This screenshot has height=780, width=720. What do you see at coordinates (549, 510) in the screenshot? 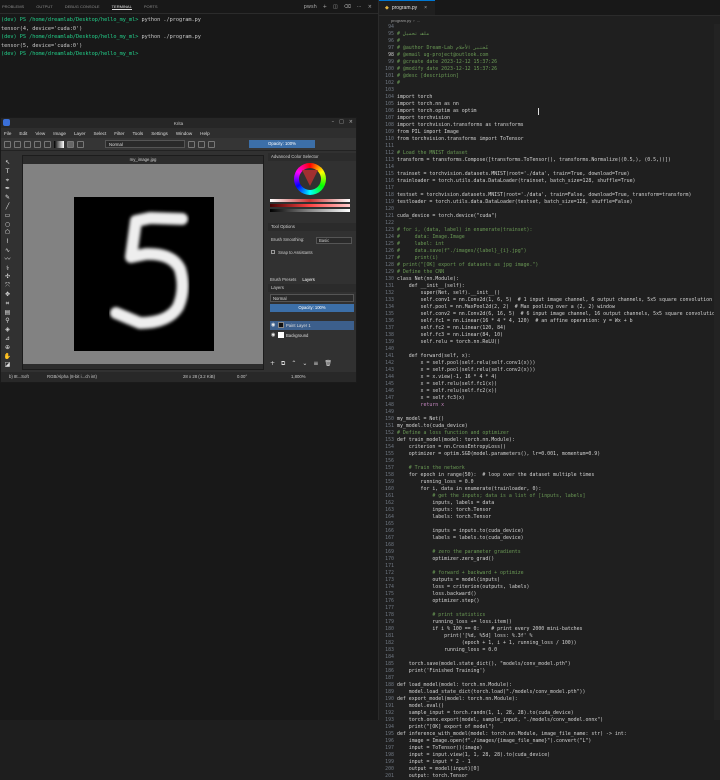
I see `code-line: 163 inputs: torch.Tensor` at bounding box center [549, 510].